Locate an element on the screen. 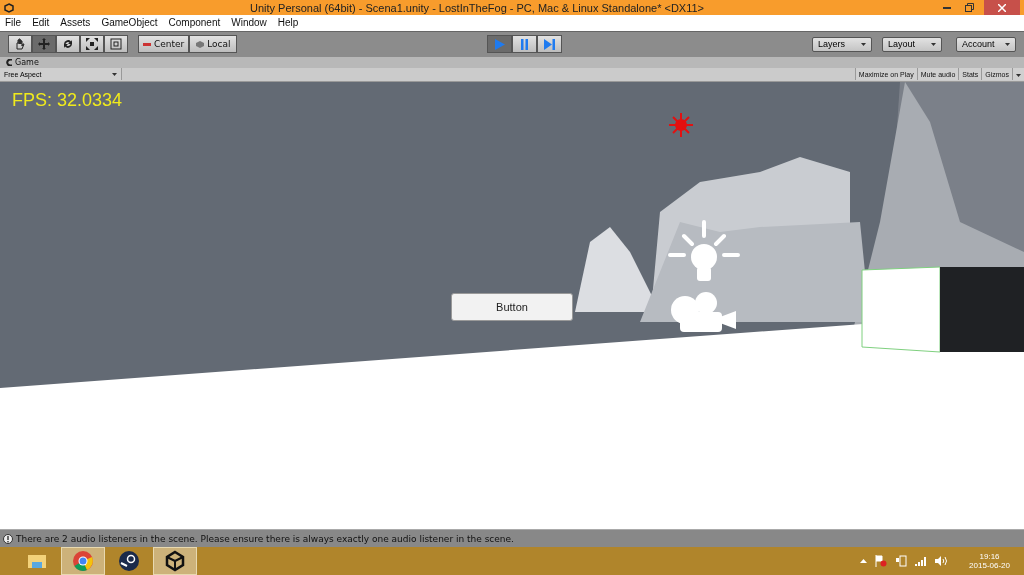  move-icon is located at coordinates (44, 44).